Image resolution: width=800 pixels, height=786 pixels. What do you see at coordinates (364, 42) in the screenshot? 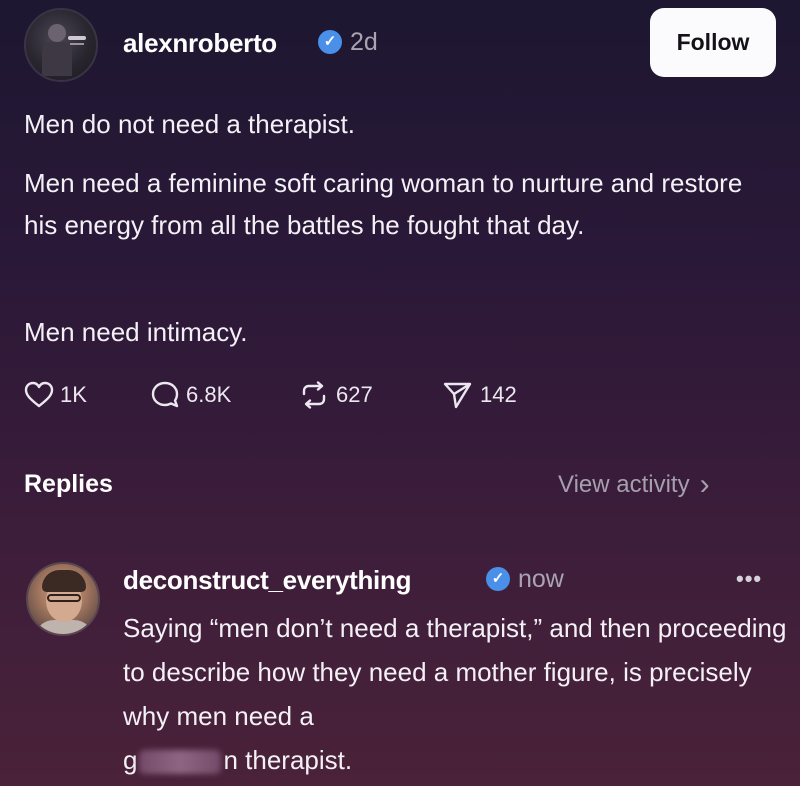
I see `post-timestamp: 2d` at bounding box center [364, 42].